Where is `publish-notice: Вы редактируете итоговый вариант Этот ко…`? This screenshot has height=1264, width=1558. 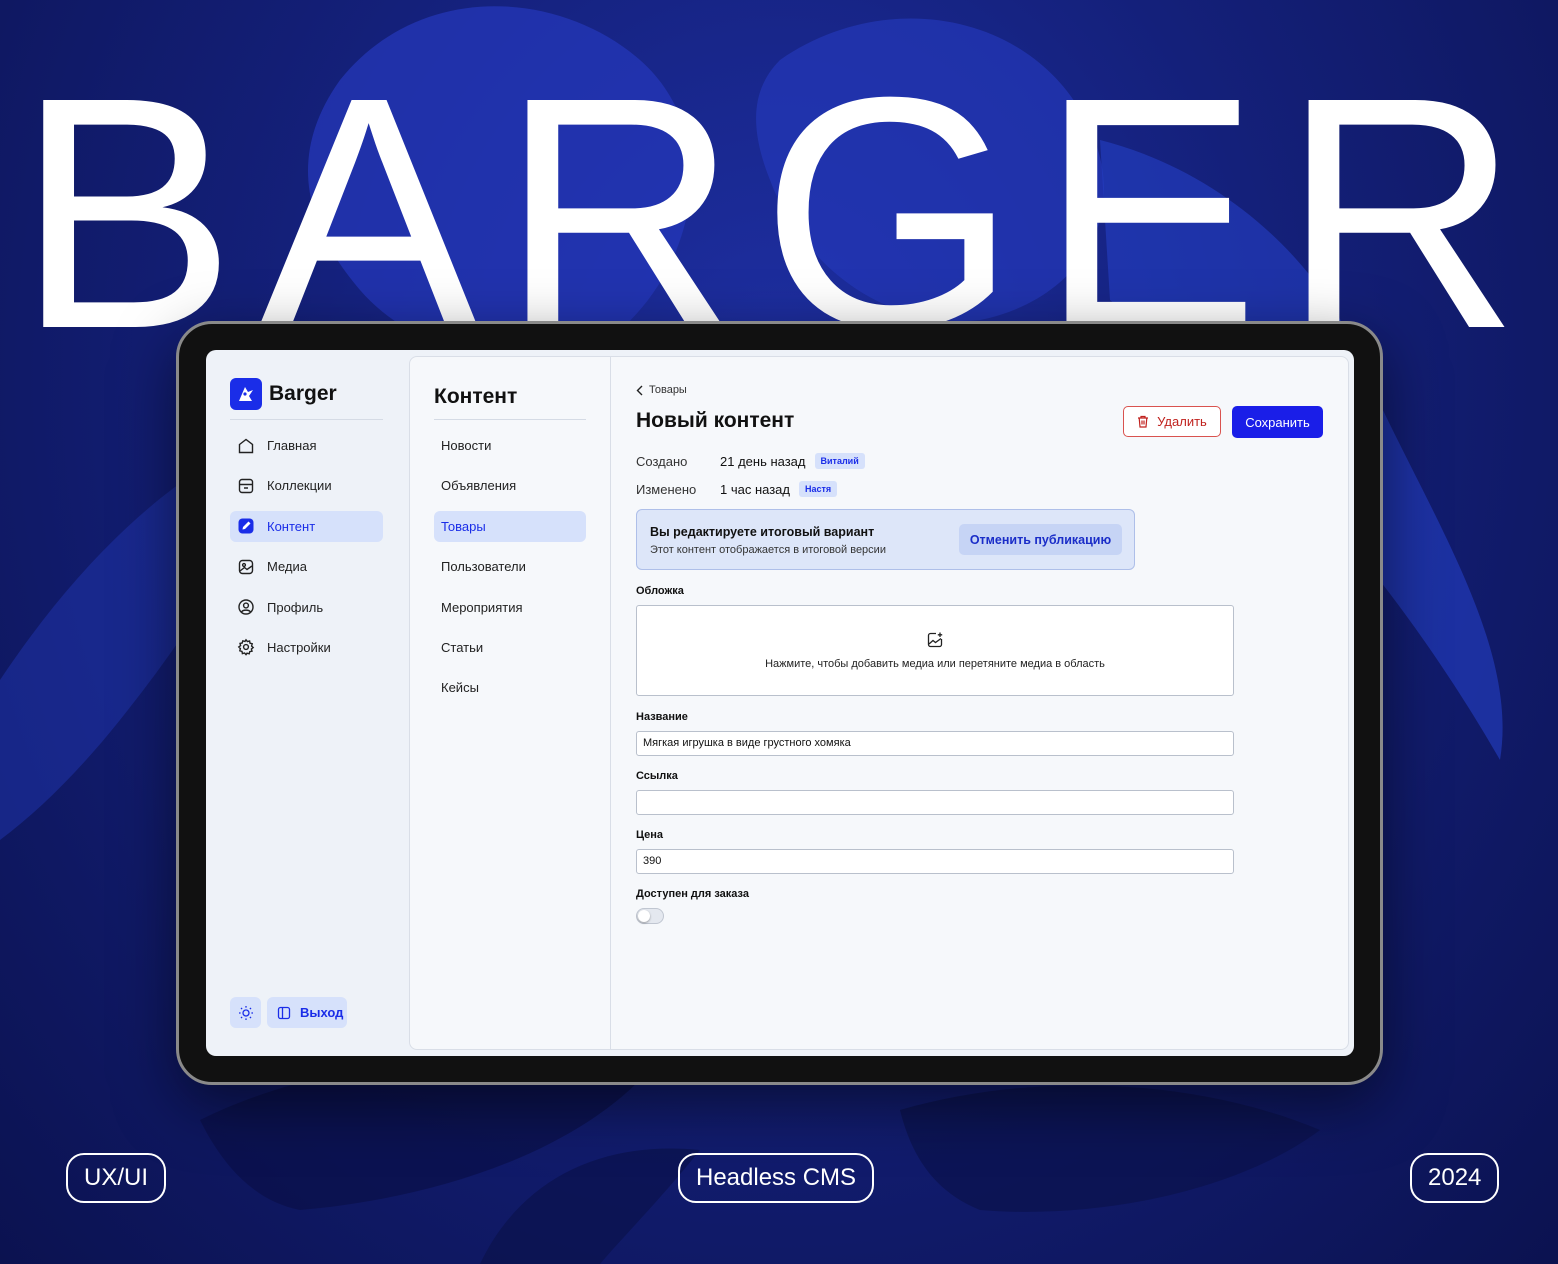 publish-notice: Вы редактируете итоговый вариант Этот ко… is located at coordinates (885, 539).